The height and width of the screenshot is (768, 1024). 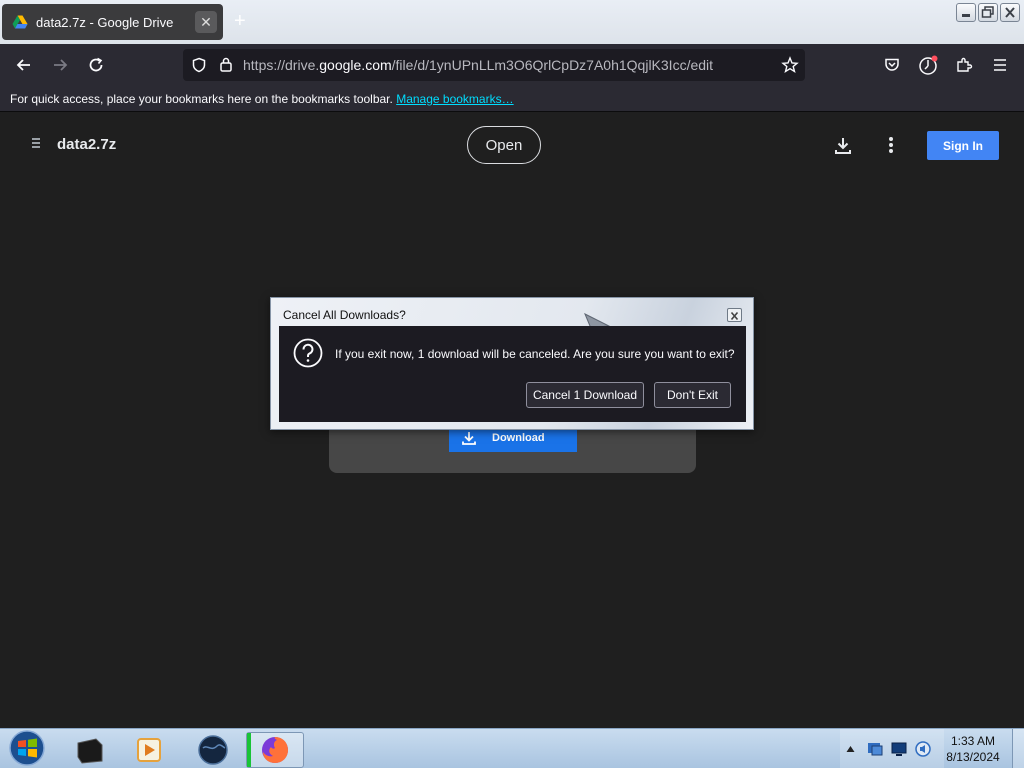 What do you see at coordinates (512, 748) in the screenshot?
I see `taskbar: 1:33 AM 8/13/2024` at bounding box center [512, 748].